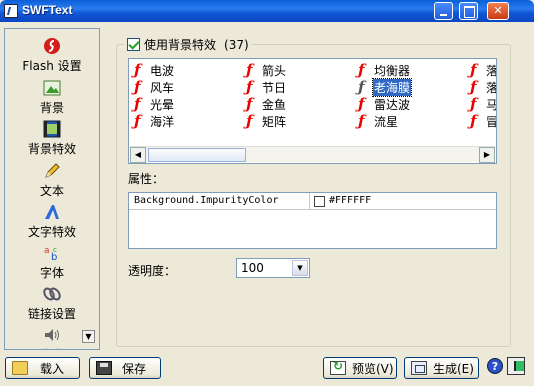 The image size is (534, 386). Describe the element at coordinates (453, 368) in the screenshot. I see `generate-button-label: 生成(E)` at that location.